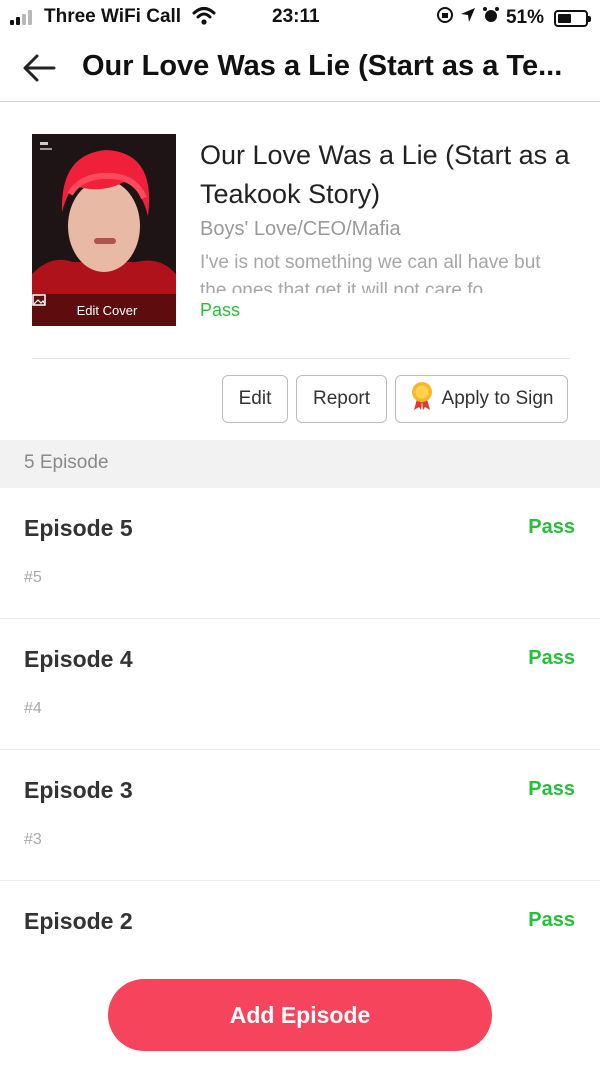 The width and height of the screenshot is (600, 1067). I want to click on apply-to-sign-button: Apply to Sign, so click(481, 399).